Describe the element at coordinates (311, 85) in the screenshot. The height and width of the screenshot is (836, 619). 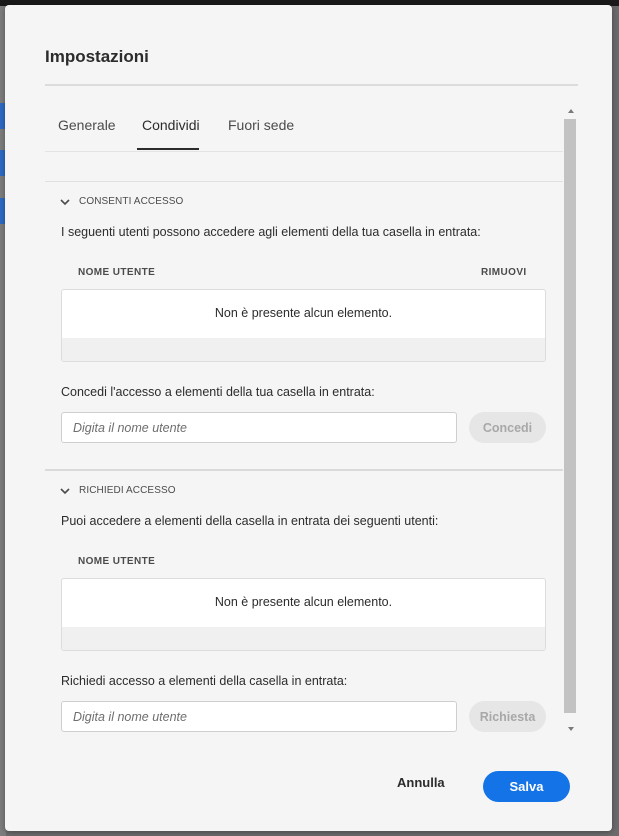
I see `title-divider` at that location.